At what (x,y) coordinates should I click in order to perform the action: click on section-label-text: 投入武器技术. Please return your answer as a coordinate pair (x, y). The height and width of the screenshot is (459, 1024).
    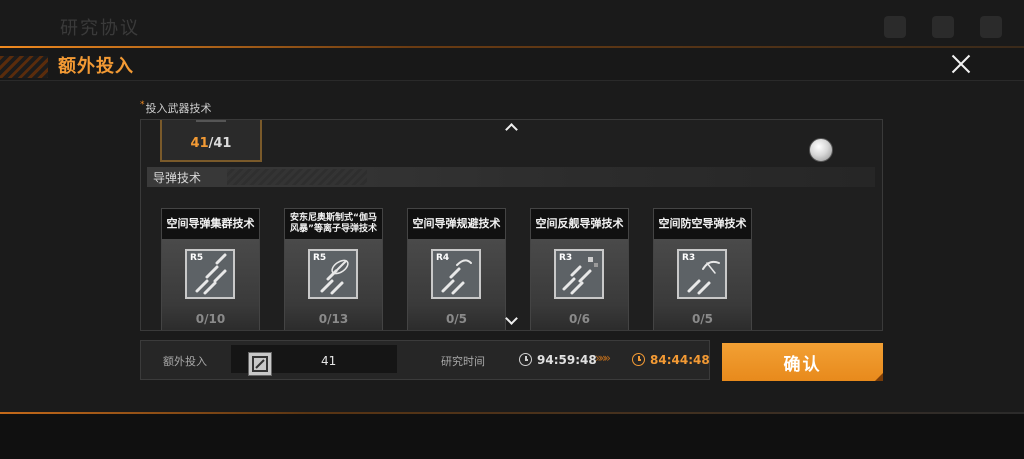
    Looking at the image, I should click on (178, 108).